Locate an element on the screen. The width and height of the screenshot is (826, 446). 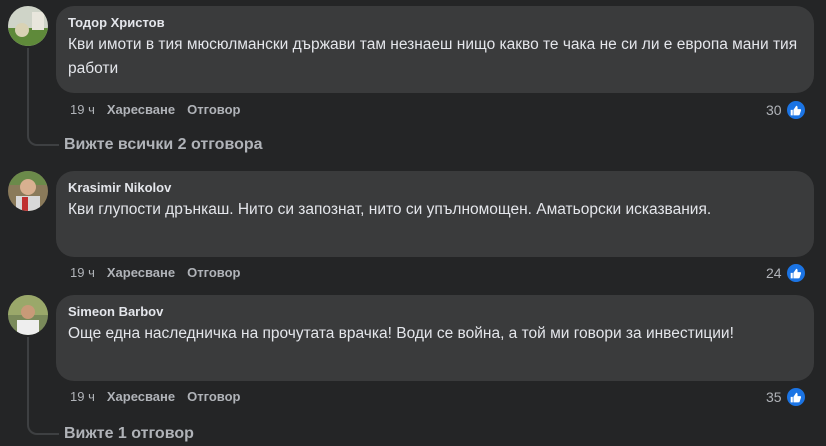
comment-author: Тодор Христов is located at coordinates (435, 22).